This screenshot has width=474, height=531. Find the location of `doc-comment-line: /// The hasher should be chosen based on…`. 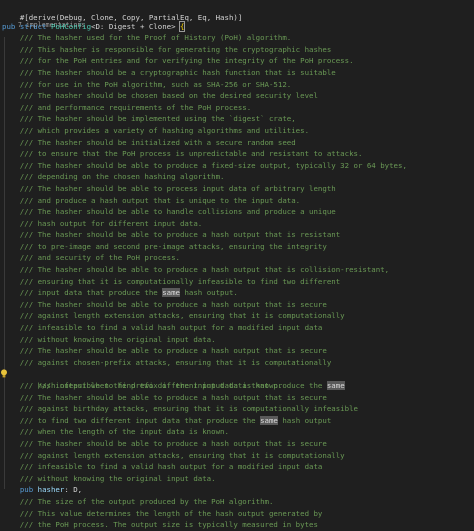

doc-comment-line: /// The hasher should be chosen based on… is located at coordinates (237, 96).